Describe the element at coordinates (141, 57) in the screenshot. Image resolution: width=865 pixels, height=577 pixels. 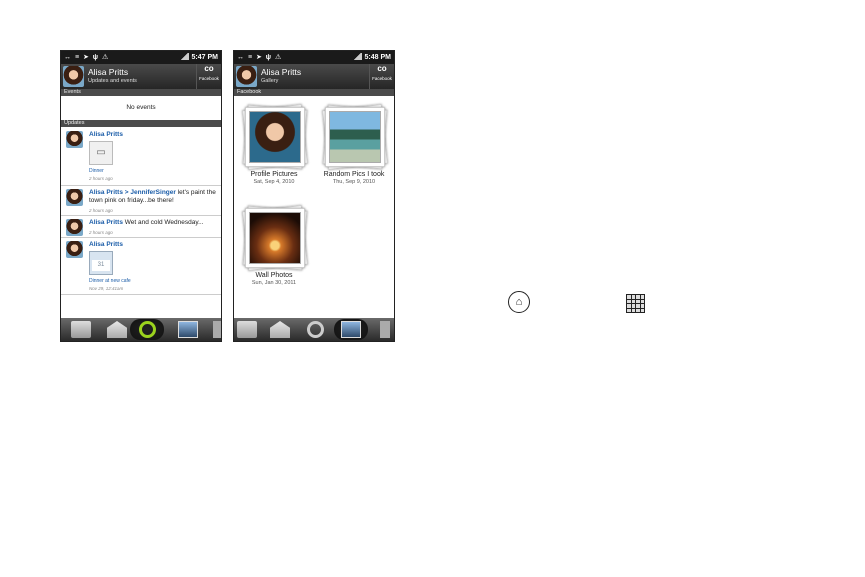
I see `status-bar: ↔ ≡ ➤ ψ ⚠ 5:47 PM` at that location.